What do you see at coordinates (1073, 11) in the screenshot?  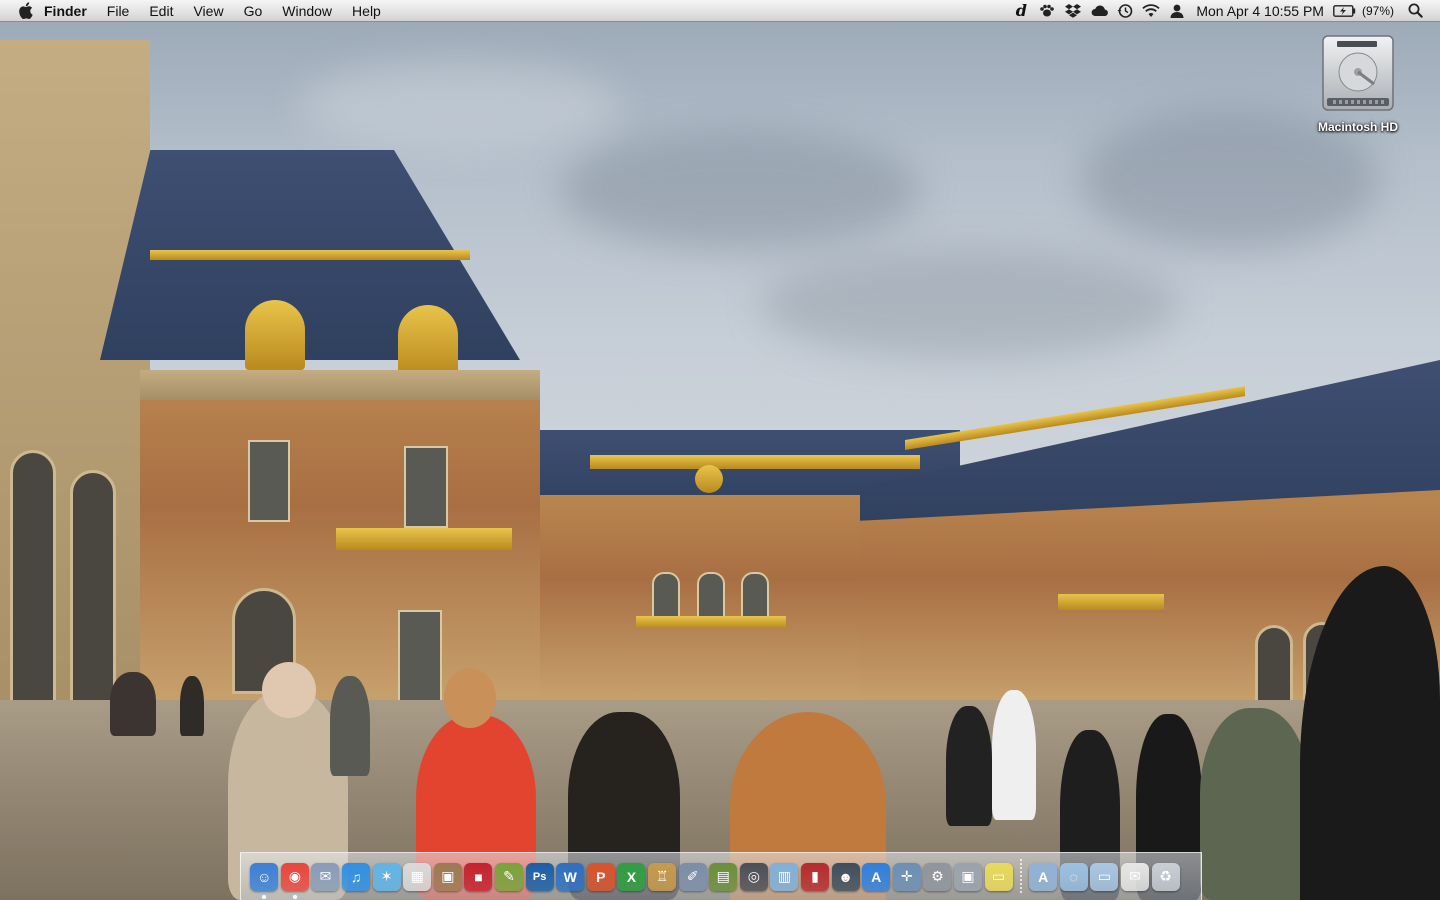 I see `dropbox-icon` at bounding box center [1073, 11].